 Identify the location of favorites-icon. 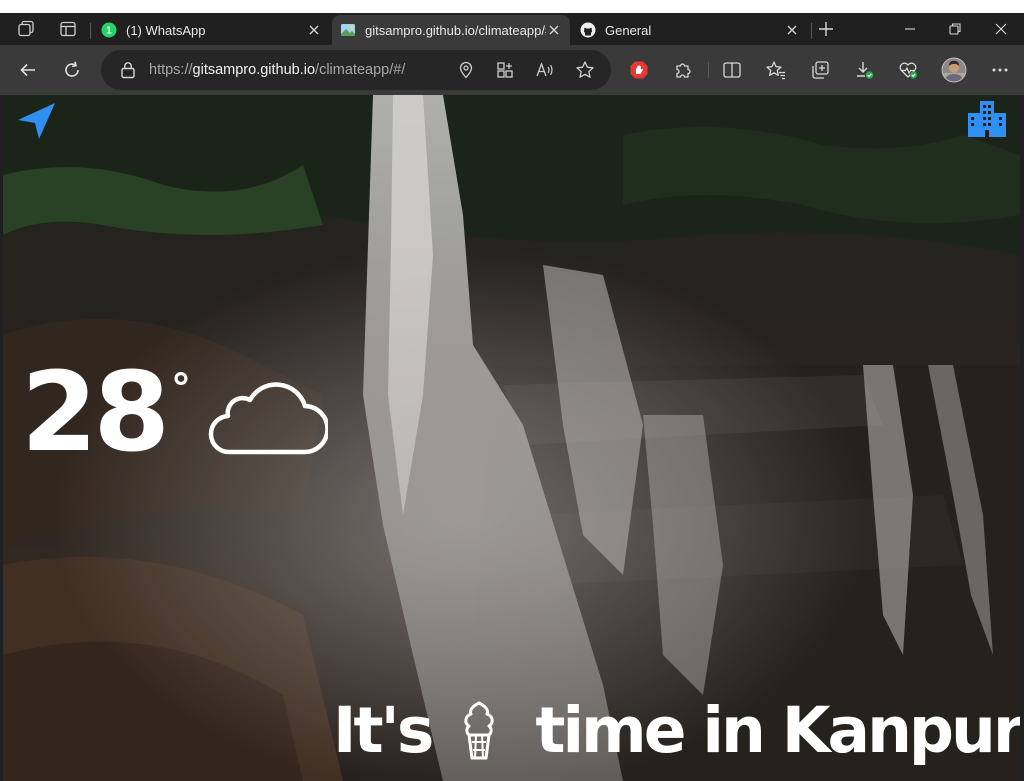
(776, 70).